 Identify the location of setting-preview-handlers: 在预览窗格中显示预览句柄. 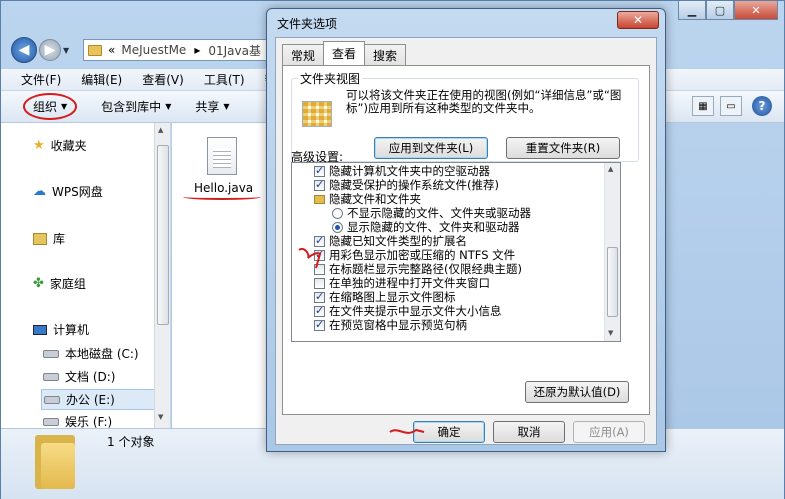
(390, 325).